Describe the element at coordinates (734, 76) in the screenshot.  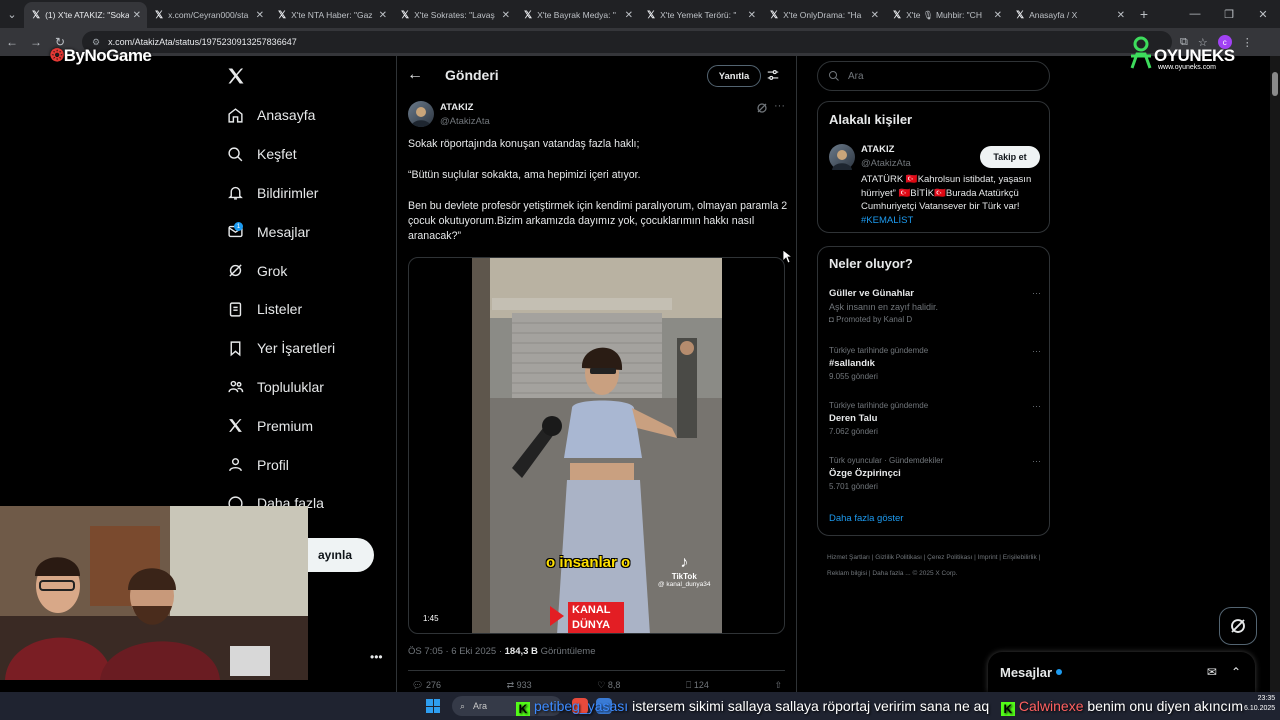
I see `reply-button: Yanıtla` at that location.